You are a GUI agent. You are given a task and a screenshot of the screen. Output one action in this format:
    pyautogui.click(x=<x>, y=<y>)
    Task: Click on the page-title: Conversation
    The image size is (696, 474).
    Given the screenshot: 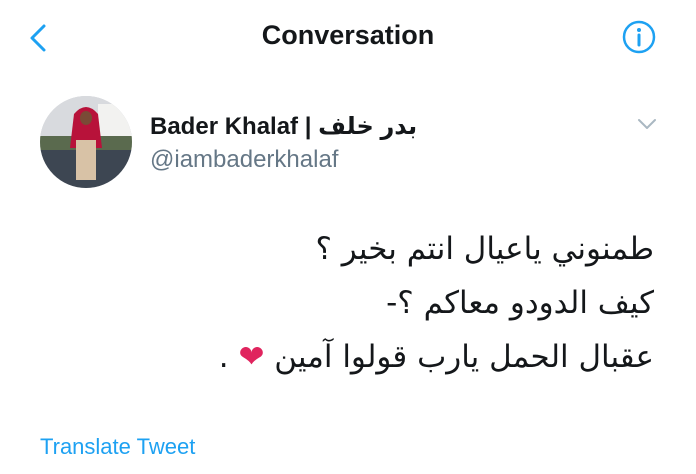 What is the action you would take?
    pyautogui.click(x=348, y=35)
    